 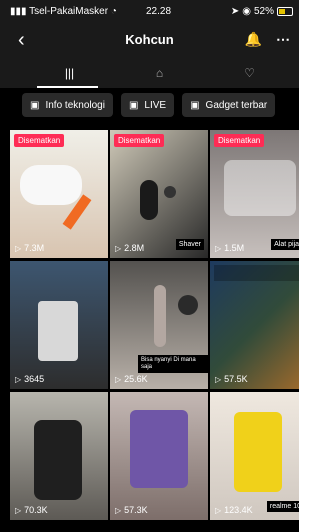 What do you see at coordinates (229, 105) in the screenshot?
I see `chip-gadget-terbaru: ▣ Gadget terbar` at bounding box center [229, 105].